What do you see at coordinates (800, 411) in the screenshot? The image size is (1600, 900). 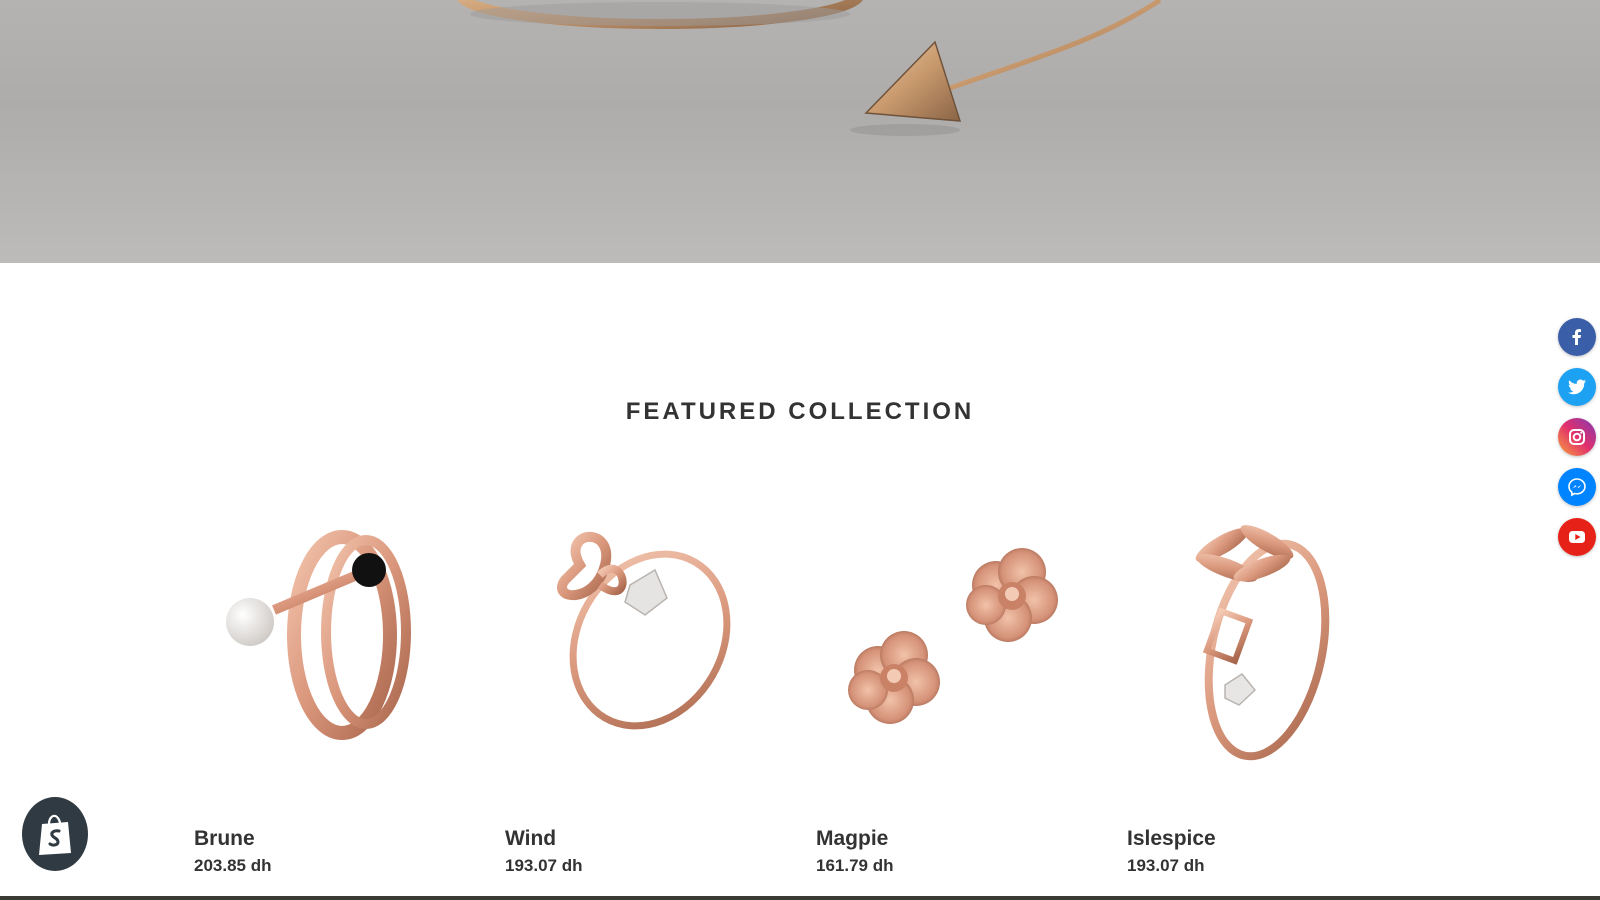 I see `section-title: FEATURED COLLECTION` at bounding box center [800, 411].